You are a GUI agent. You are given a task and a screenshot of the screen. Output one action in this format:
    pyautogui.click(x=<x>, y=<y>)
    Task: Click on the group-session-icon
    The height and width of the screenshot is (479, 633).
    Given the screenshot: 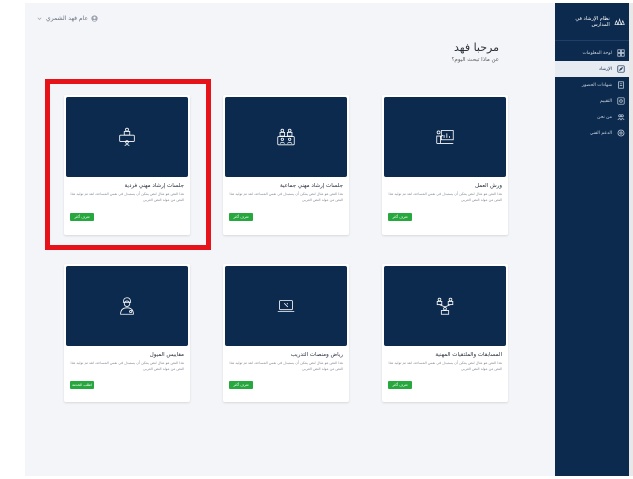 What is the action you would take?
    pyautogui.click(x=286, y=137)
    